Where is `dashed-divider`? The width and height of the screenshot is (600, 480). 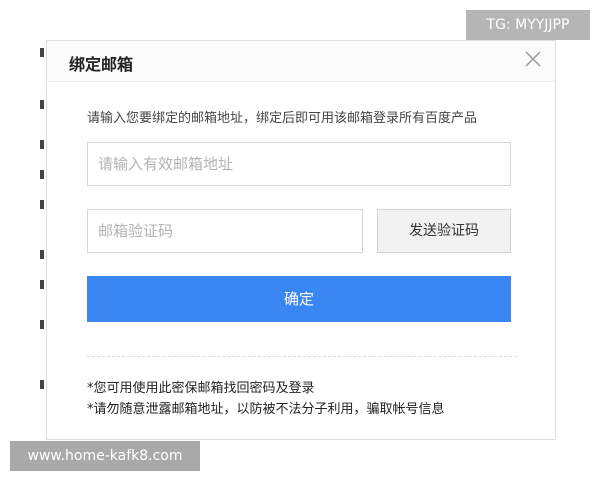 dashed-divider is located at coordinates (302, 356).